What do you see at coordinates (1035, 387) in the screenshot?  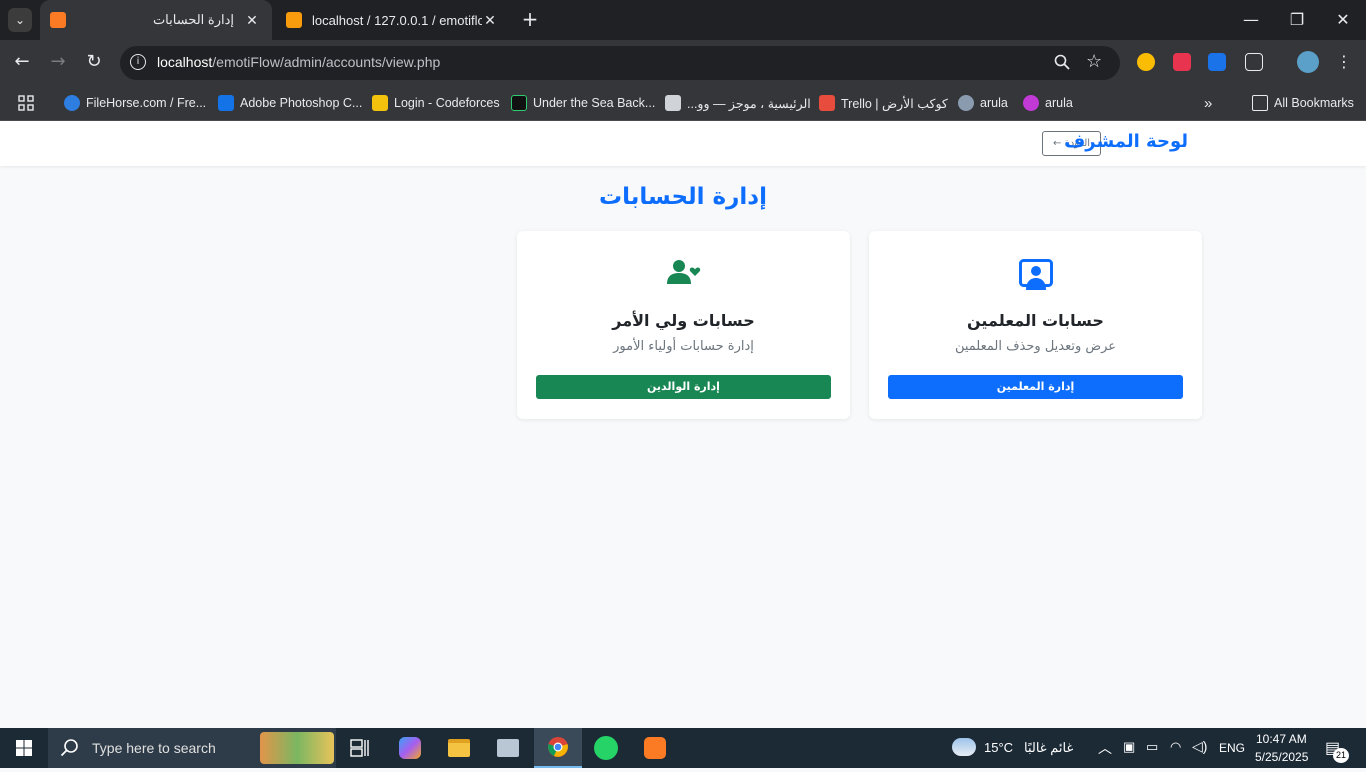 I see `manage-teachers-button: إدارة المعلمين` at bounding box center [1035, 387].